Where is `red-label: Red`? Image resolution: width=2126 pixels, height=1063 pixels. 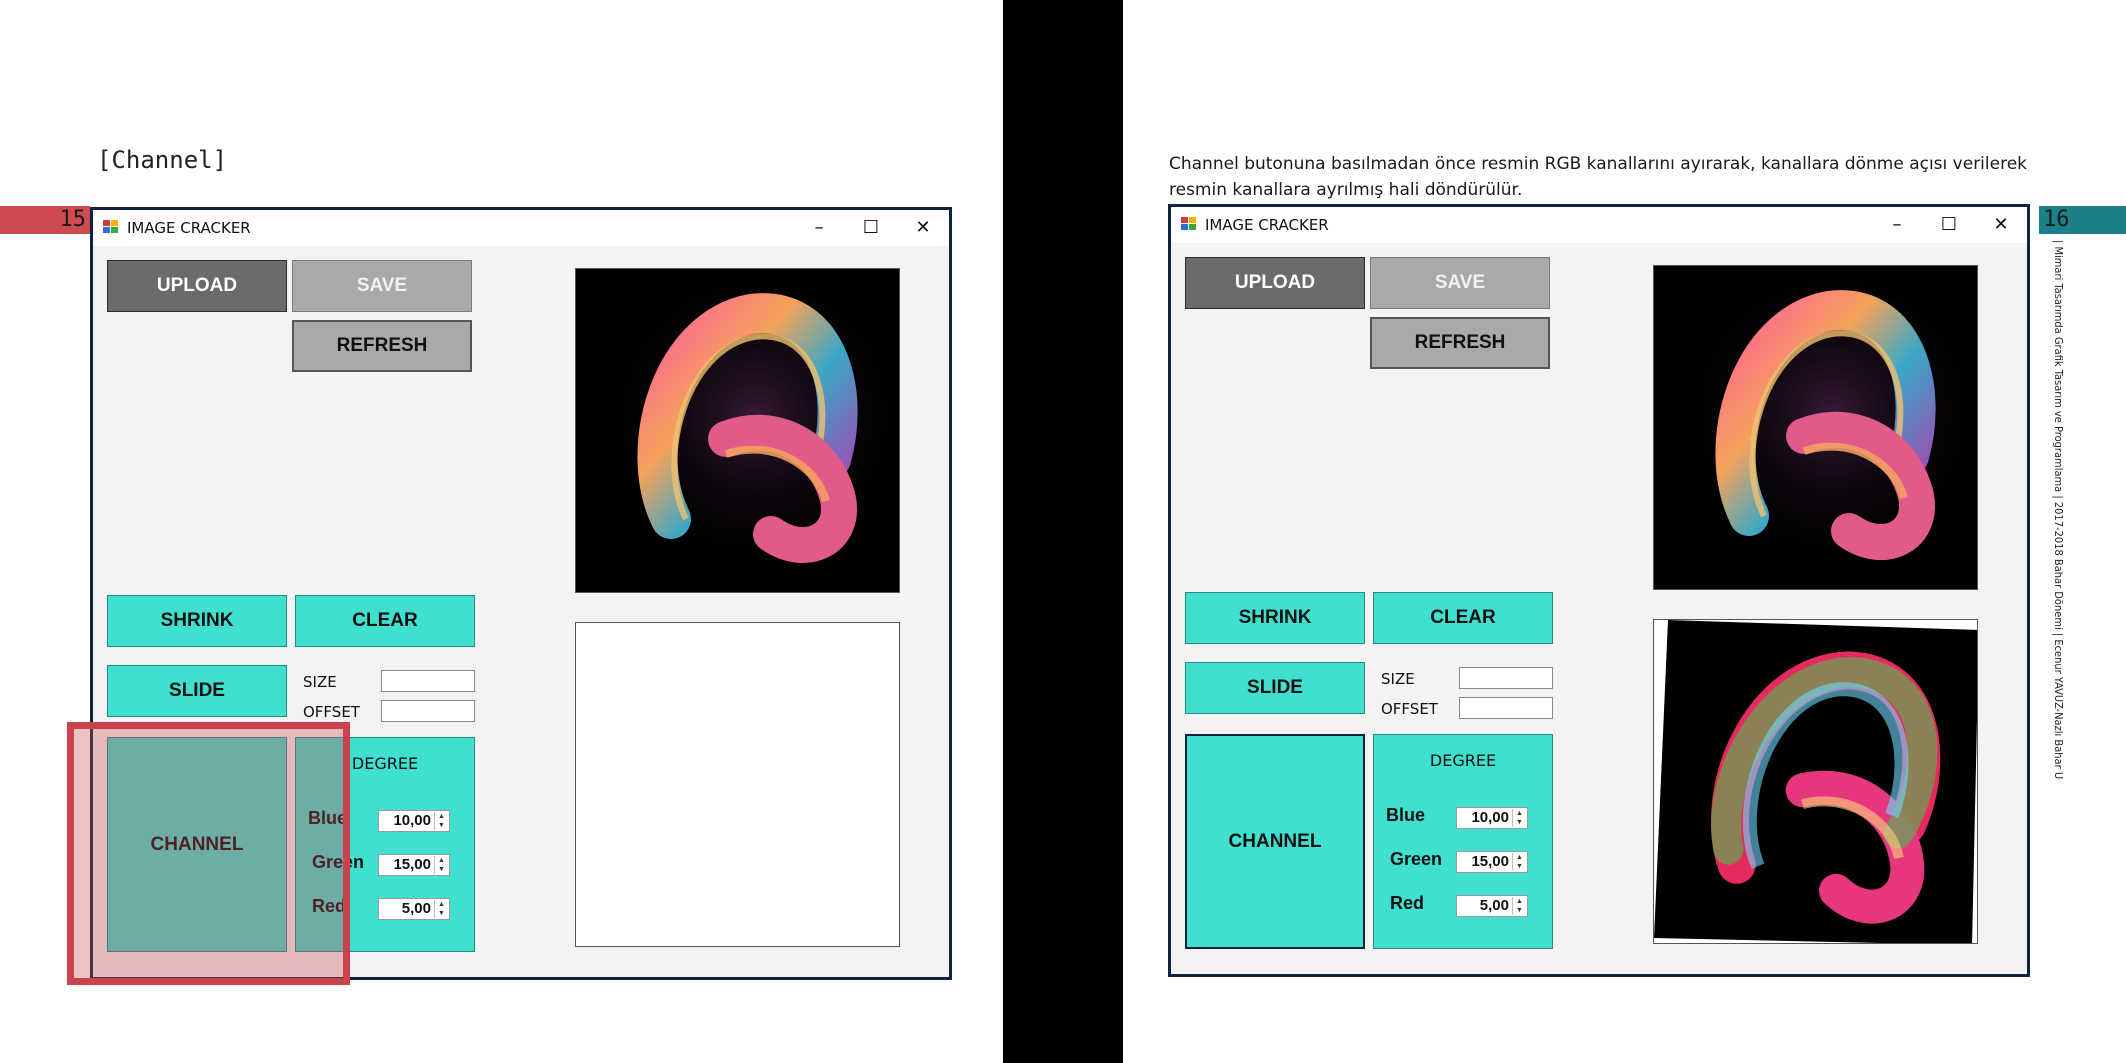
red-label: Red is located at coordinates (1407, 903).